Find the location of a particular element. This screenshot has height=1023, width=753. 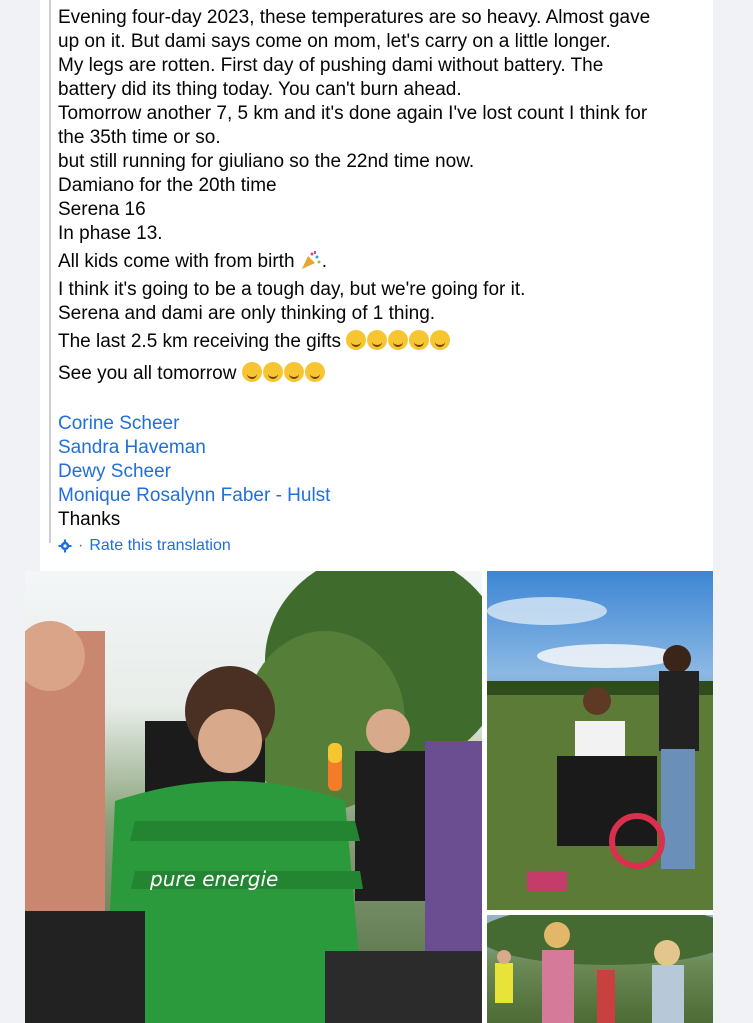

kids-text: All kids come with from birth is located at coordinates (176, 261).